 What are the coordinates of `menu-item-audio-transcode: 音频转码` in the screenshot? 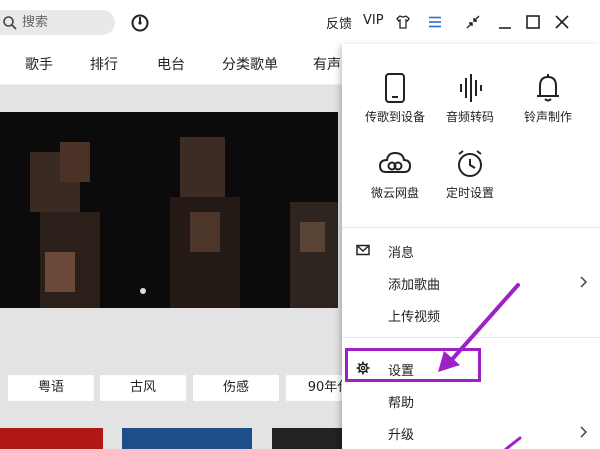 It's located at (470, 98).